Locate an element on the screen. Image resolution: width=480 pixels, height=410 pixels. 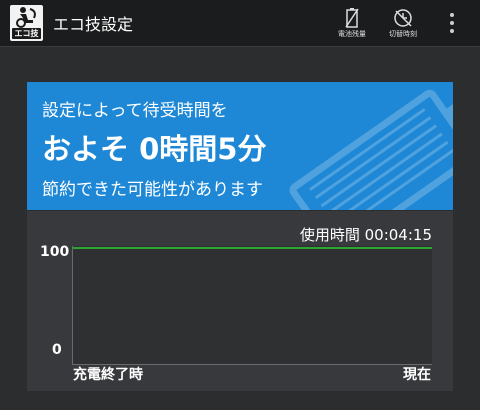
action-bar: エコ技 エコ技設定 電池残量 切替時刻 is located at coordinates (240, 23).